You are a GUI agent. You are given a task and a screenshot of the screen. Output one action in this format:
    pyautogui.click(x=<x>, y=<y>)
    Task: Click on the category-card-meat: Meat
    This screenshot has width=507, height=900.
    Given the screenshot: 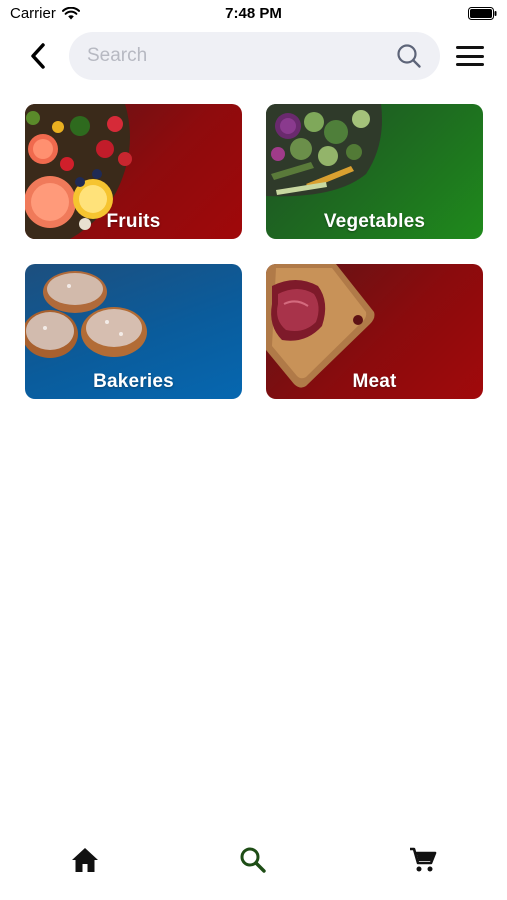 What is the action you would take?
    pyautogui.click(x=374, y=331)
    